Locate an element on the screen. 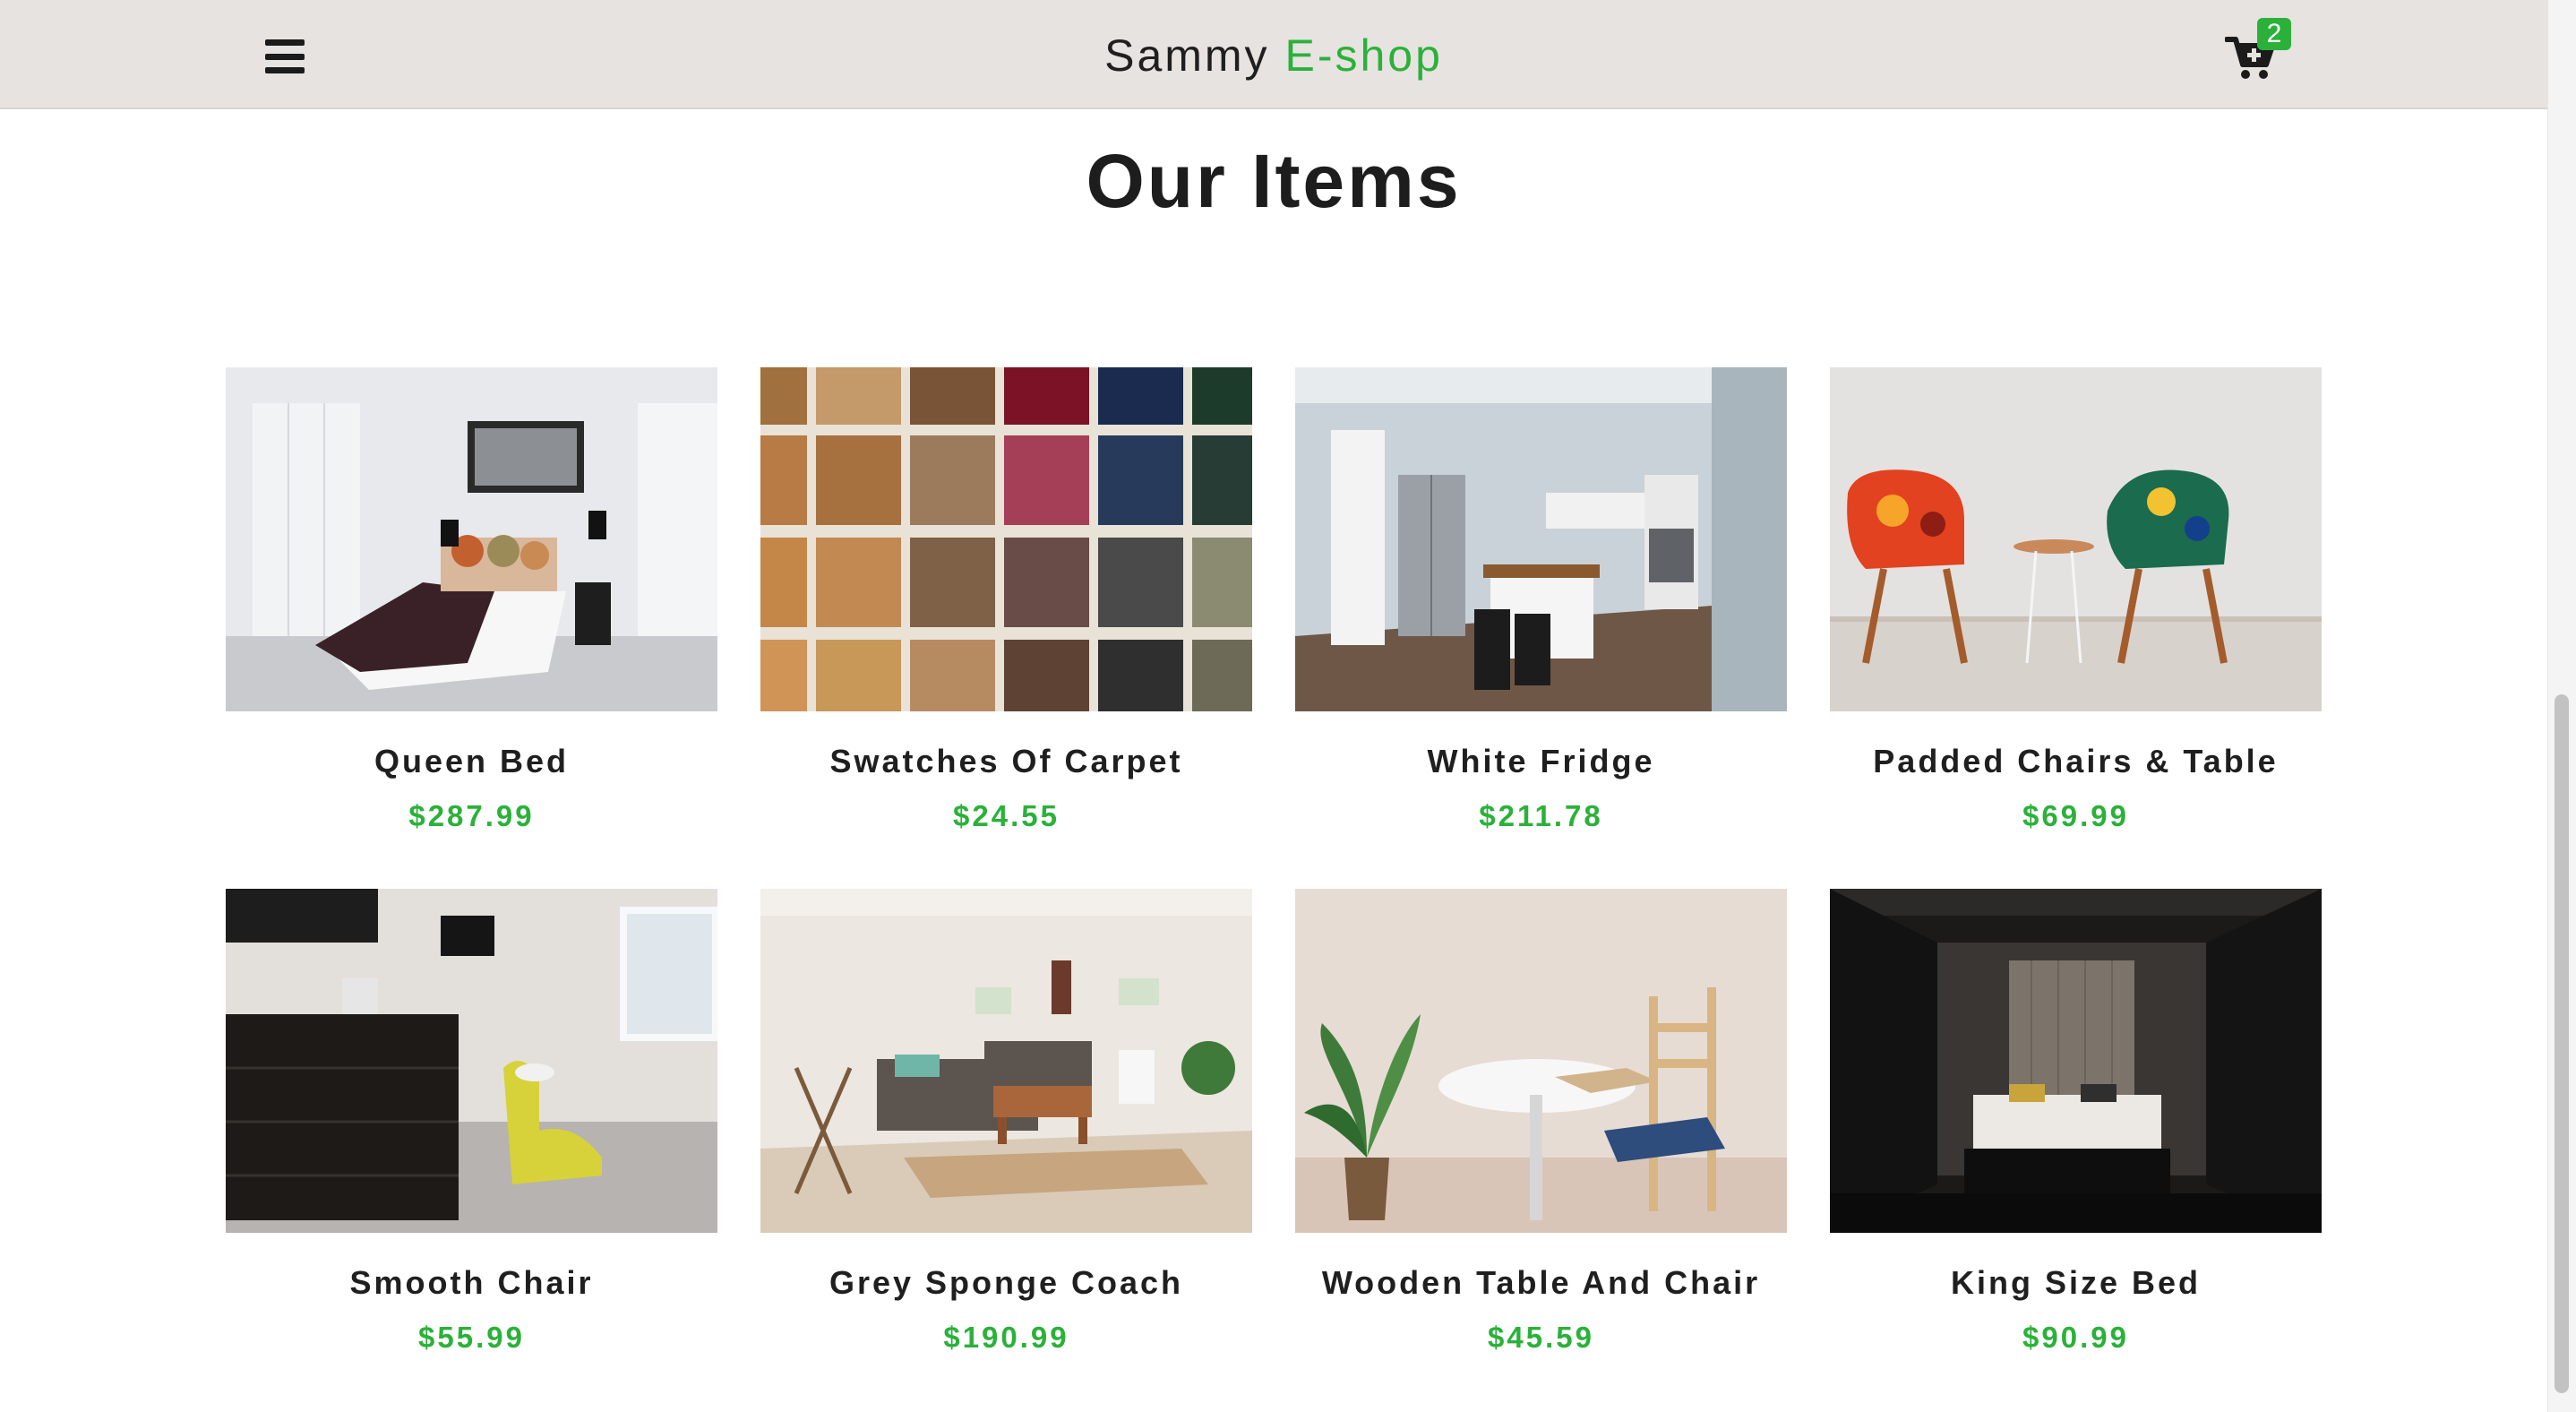 This screenshot has height=1412, width=2576. product-card: Swatches Of Carpet $24.55 is located at coordinates (1006, 628).